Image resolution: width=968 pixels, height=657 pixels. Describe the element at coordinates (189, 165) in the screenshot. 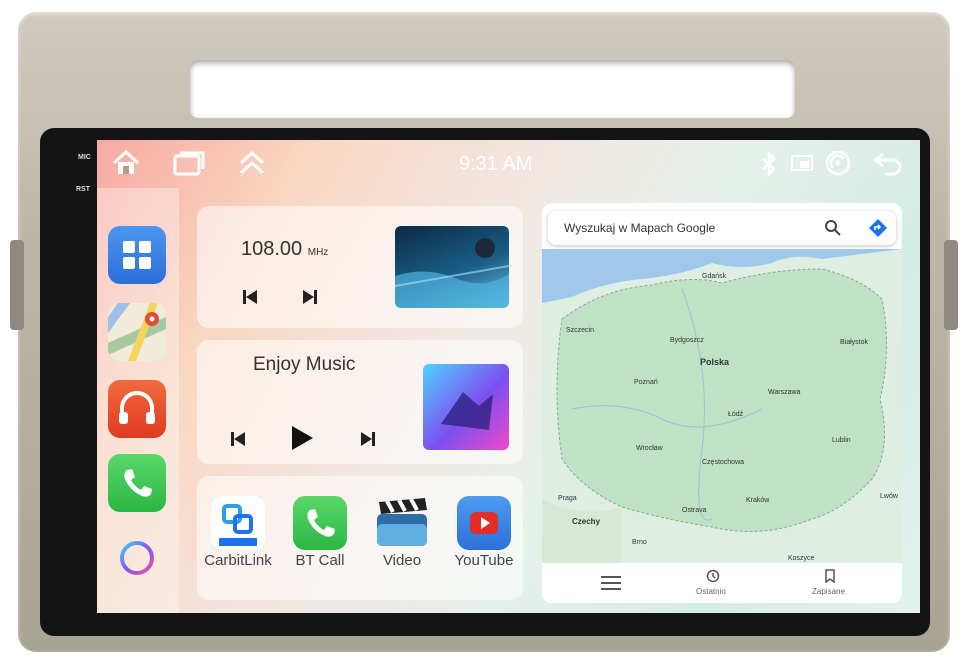

I see `recent-apps-icon` at that location.